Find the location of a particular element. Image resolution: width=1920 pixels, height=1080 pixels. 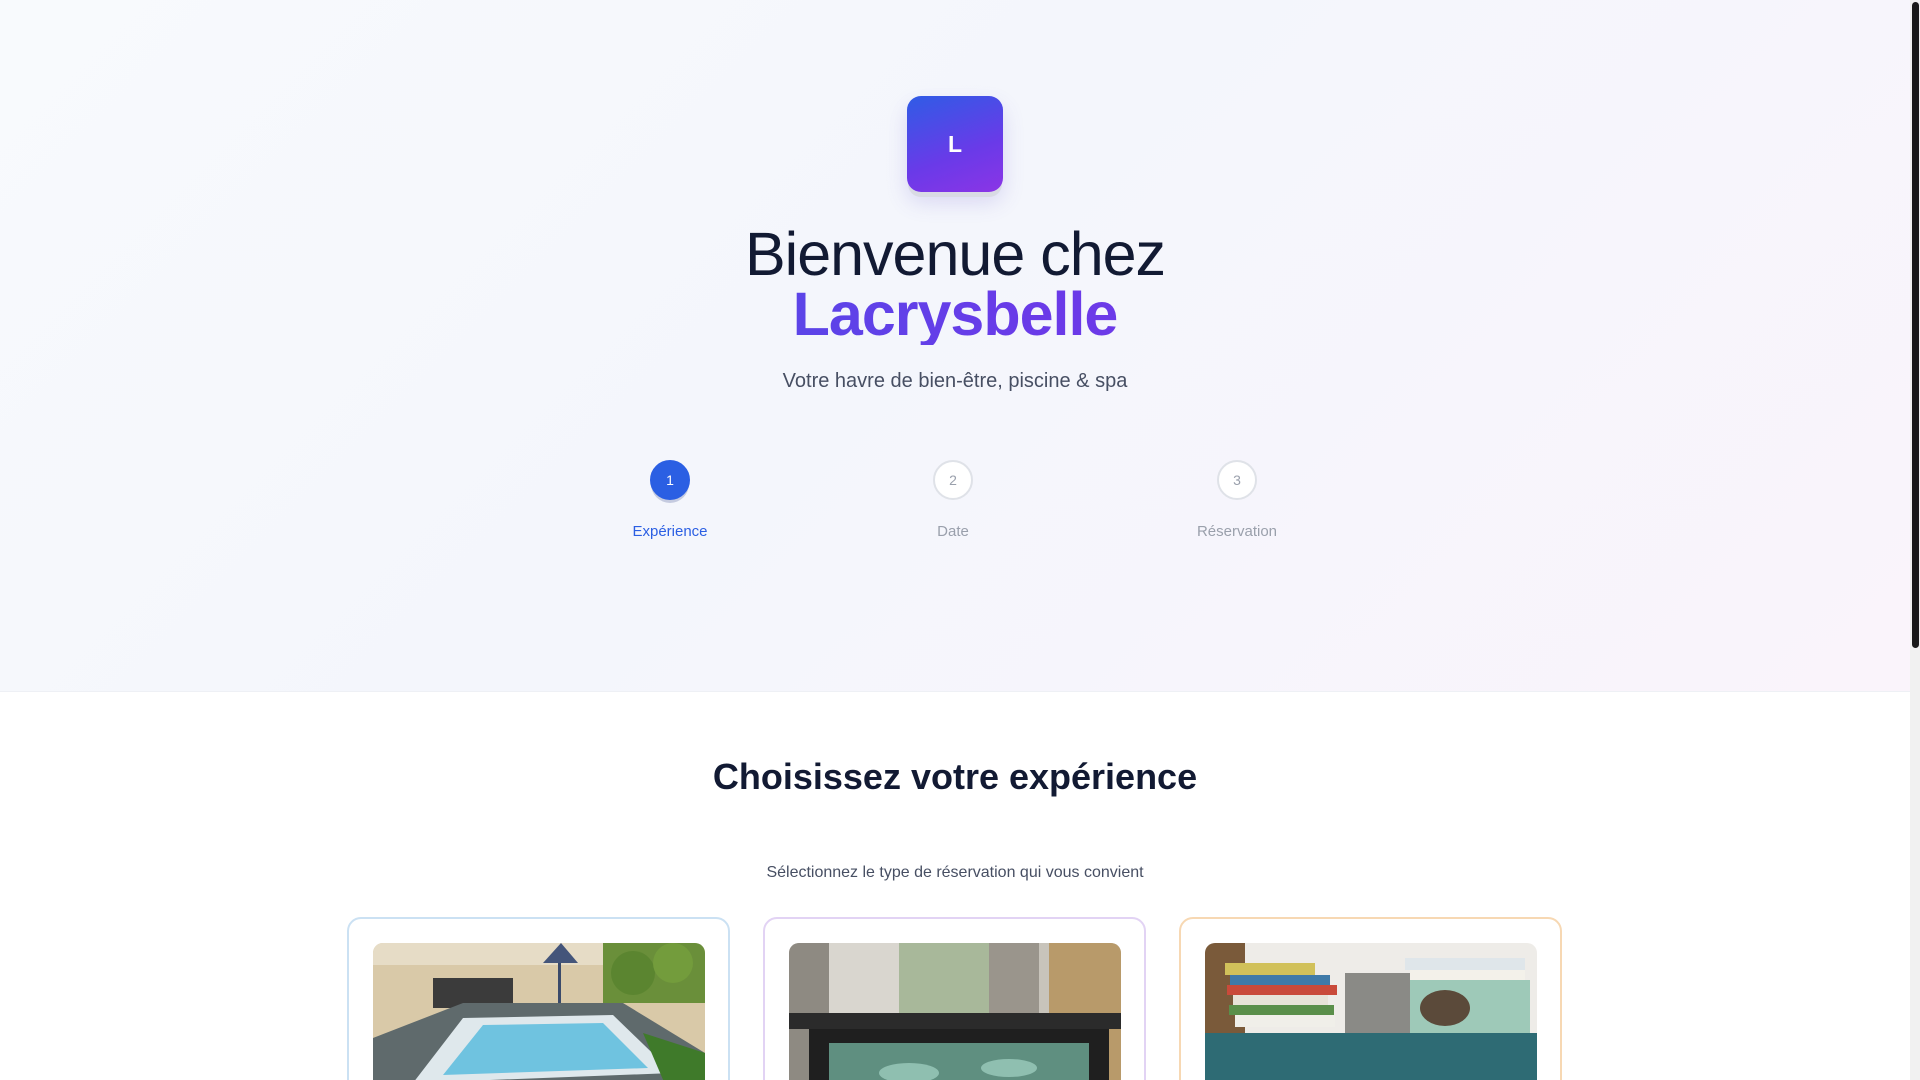

step-label: Expérience is located at coordinates (670, 531).